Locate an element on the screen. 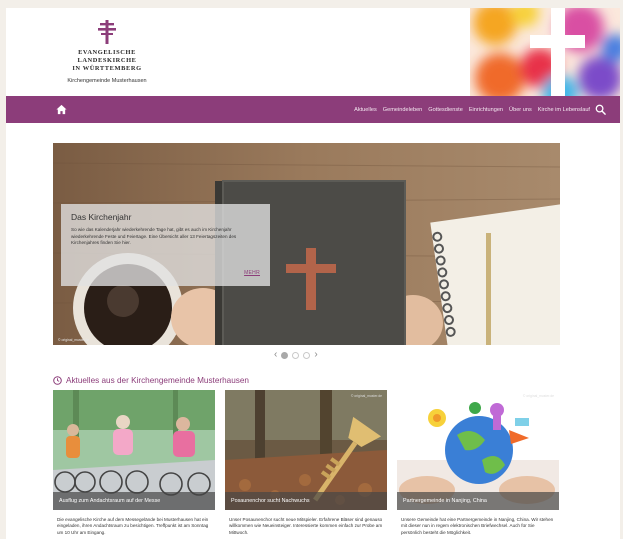 The width and height of the screenshot is (623, 539). logo-line-1: Evangelische Landeskirche is located at coordinates (107, 56).